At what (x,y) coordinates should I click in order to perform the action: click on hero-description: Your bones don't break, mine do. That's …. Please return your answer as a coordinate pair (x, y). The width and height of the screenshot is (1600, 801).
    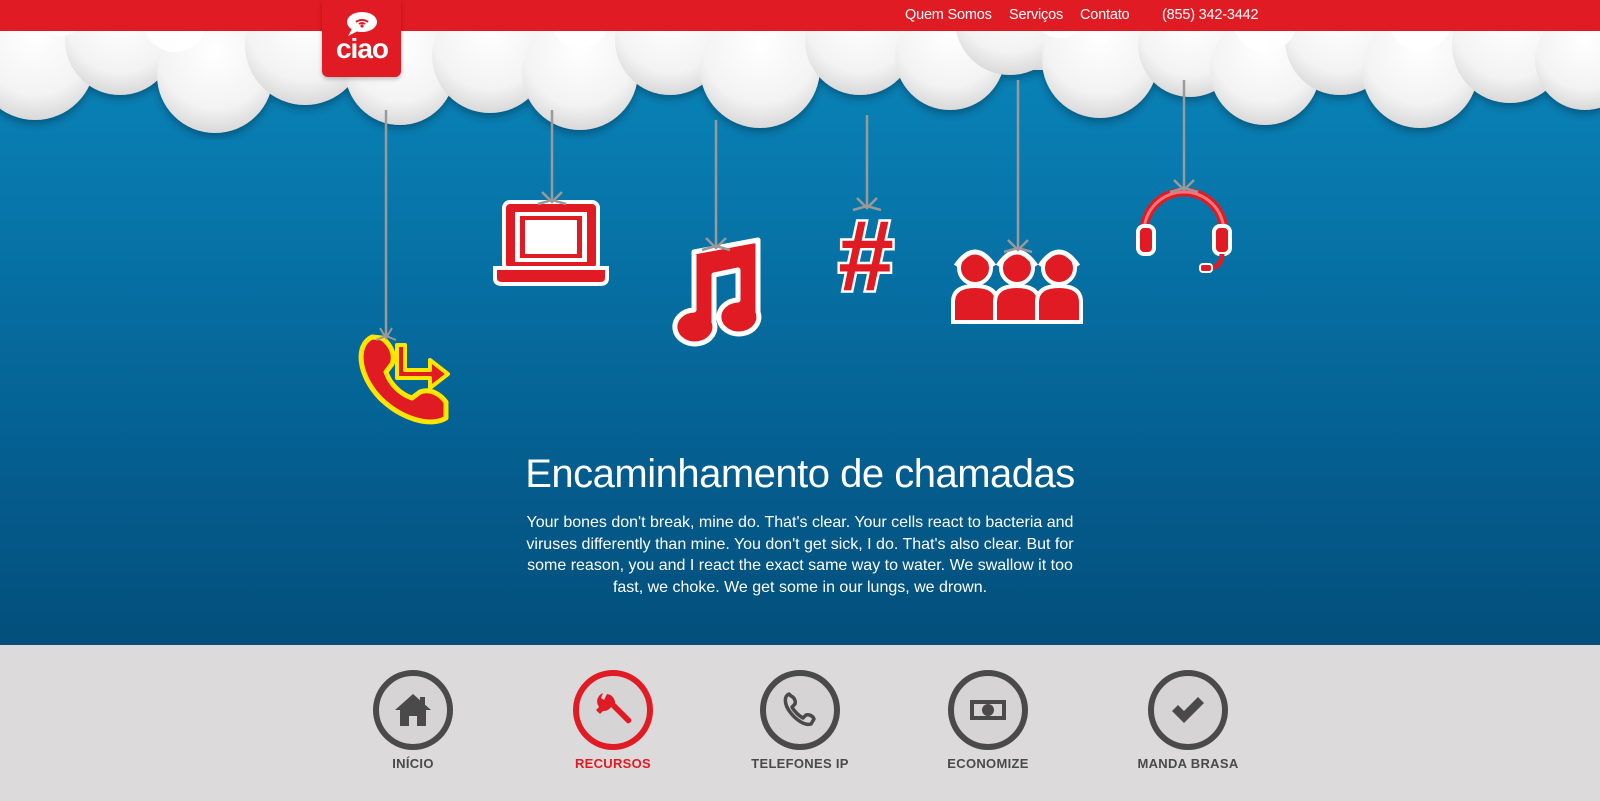
    Looking at the image, I should click on (800, 555).